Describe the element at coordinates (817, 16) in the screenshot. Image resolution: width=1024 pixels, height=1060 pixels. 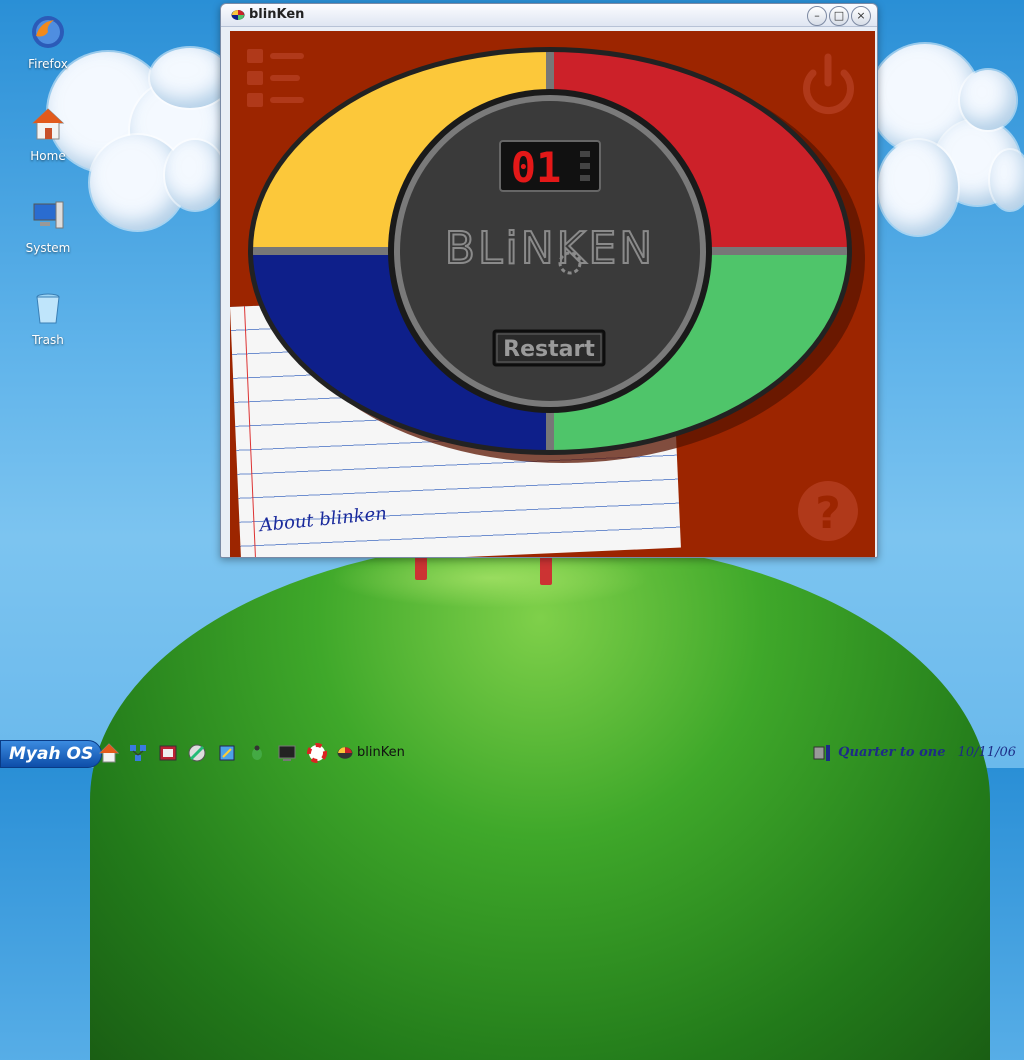
I see `minimize-button: –` at that location.